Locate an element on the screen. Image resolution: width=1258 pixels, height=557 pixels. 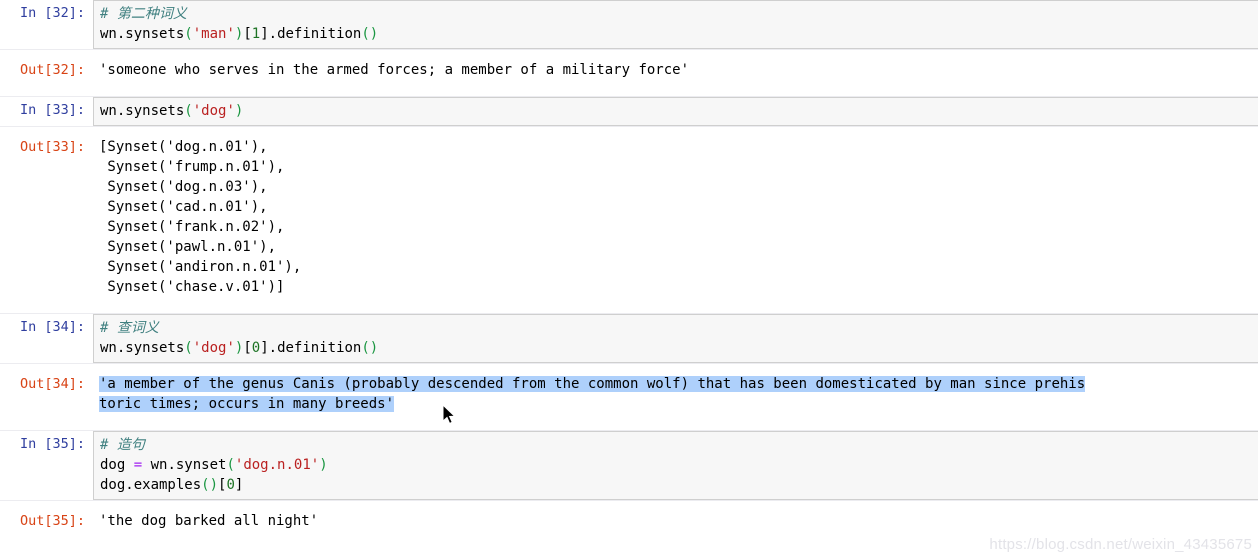
output-line: Synset('dog.n.03'), is located at coordinates (183, 187).